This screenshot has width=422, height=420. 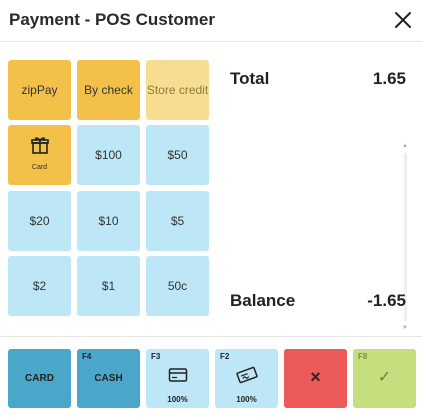 What do you see at coordinates (246, 375) in the screenshot?
I see `check-payment-icon` at bounding box center [246, 375].